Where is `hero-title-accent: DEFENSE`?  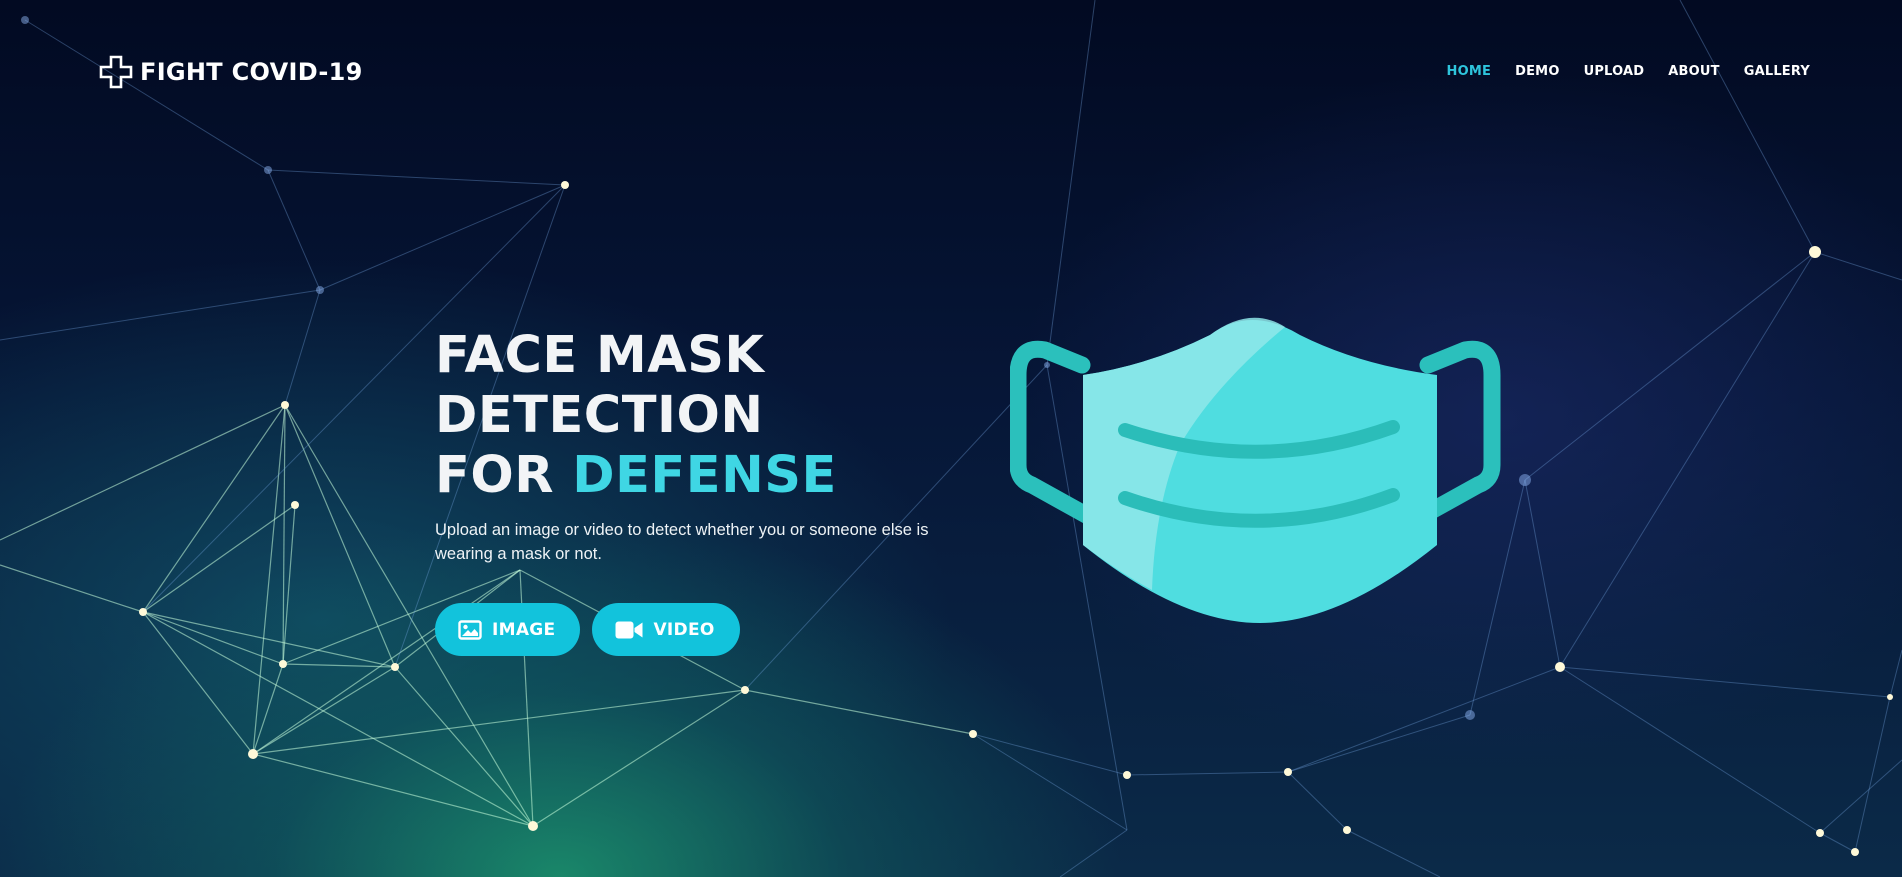 hero-title-accent: DEFENSE is located at coordinates (704, 475).